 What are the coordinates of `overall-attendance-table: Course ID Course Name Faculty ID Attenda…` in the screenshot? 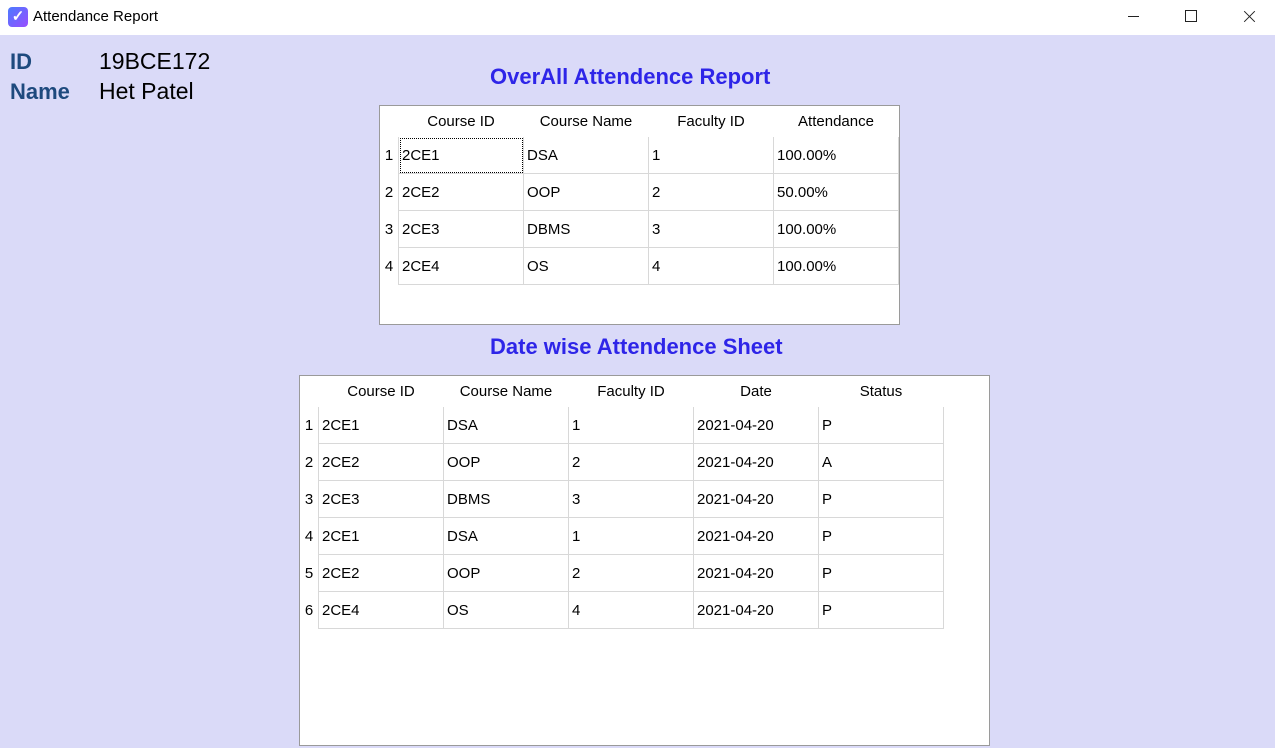 It's located at (639, 215).